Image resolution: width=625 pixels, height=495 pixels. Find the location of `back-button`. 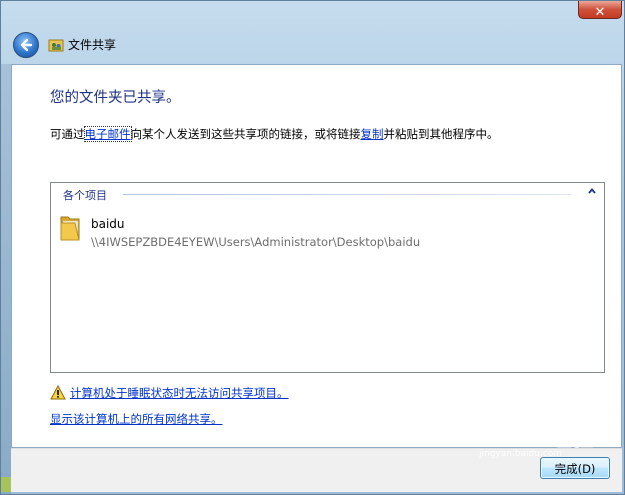

back-button is located at coordinates (26, 45).